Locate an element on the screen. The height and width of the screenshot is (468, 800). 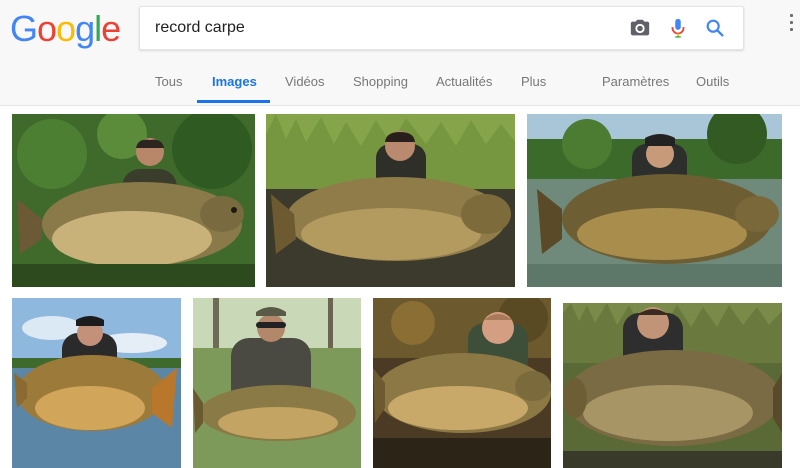
logo-letter: e is located at coordinates (111, 28).